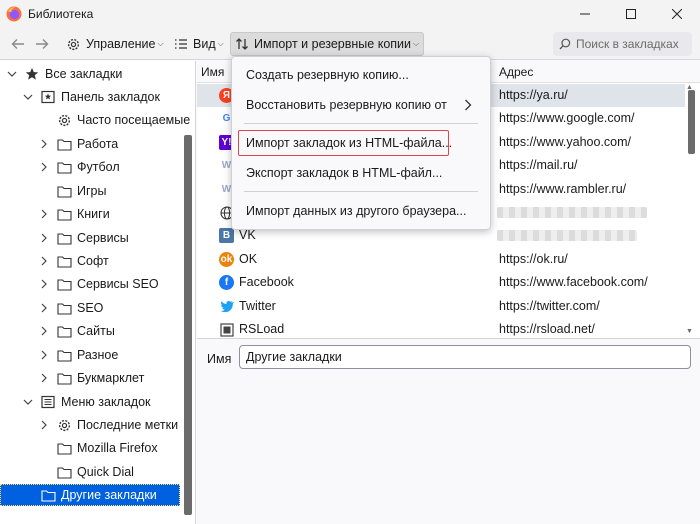 This screenshot has height=524, width=700. Describe the element at coordinates (70, 308) in the screenshot. I see `sidebar-item: SEO` at that location.